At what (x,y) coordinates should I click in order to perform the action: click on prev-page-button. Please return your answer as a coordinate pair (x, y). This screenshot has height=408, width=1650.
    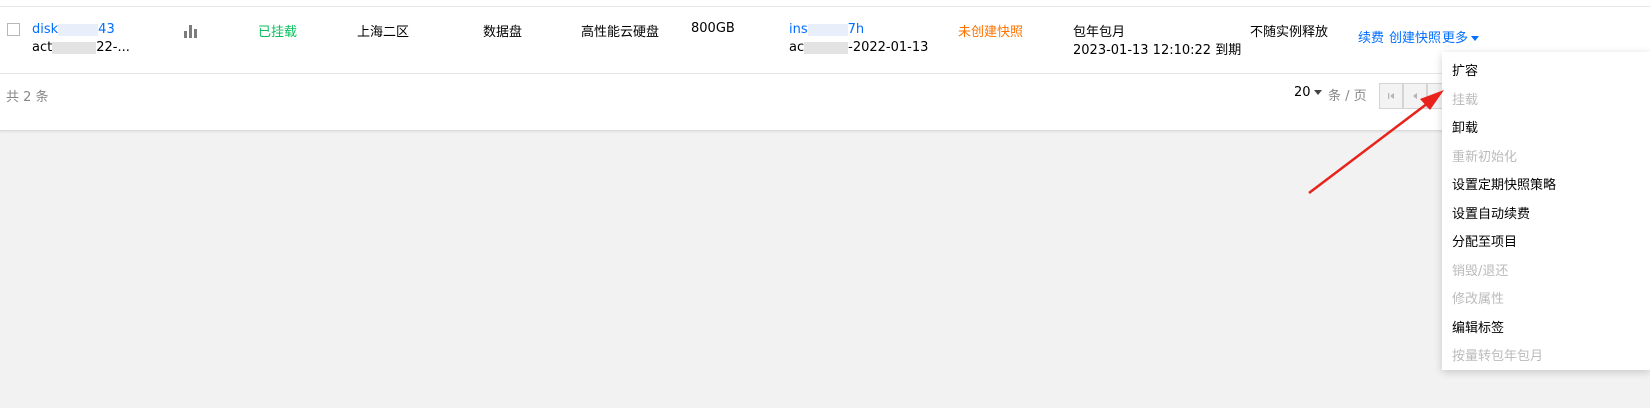
    Looking at the image, I should click on (1415, 96).